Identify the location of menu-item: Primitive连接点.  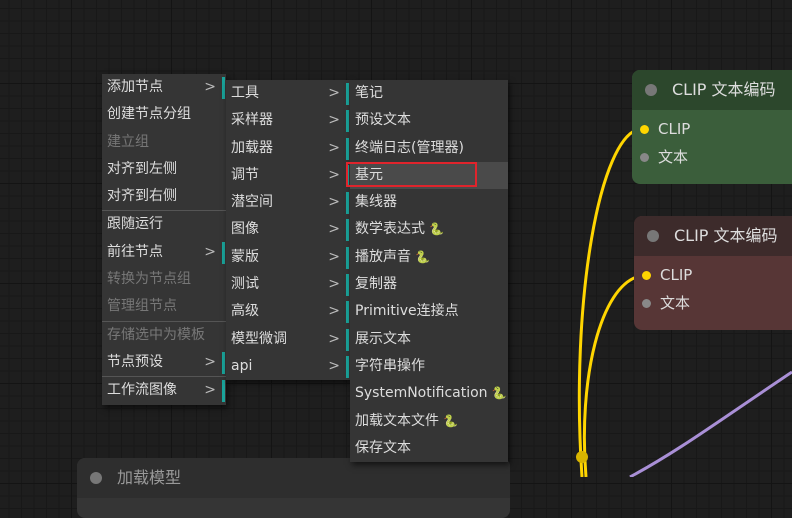
(429, 311).